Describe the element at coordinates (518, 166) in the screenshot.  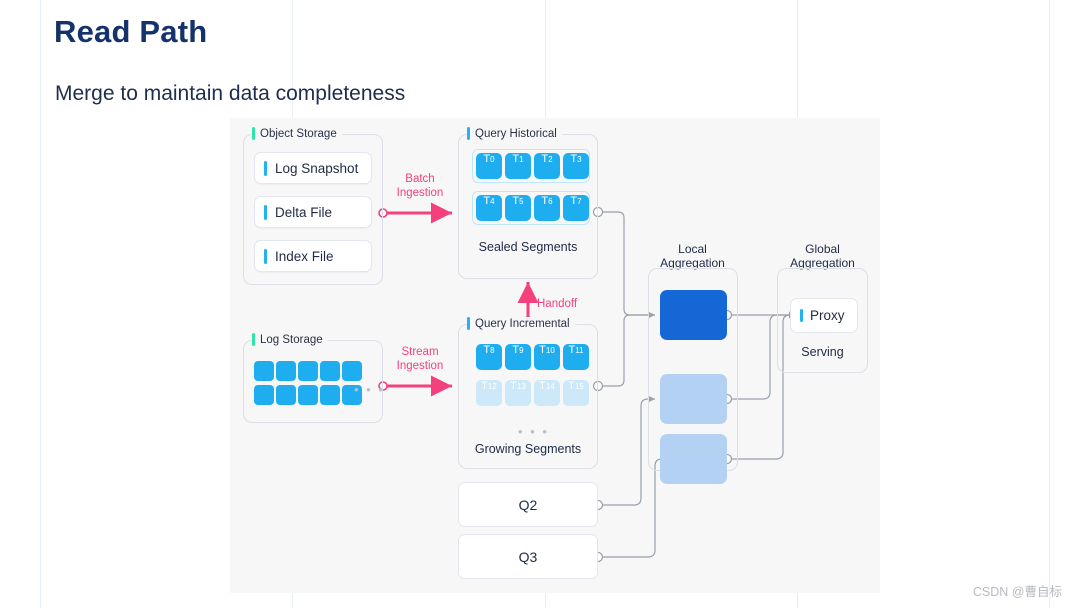
I see `sealed-segment-tile: T1` at that location.